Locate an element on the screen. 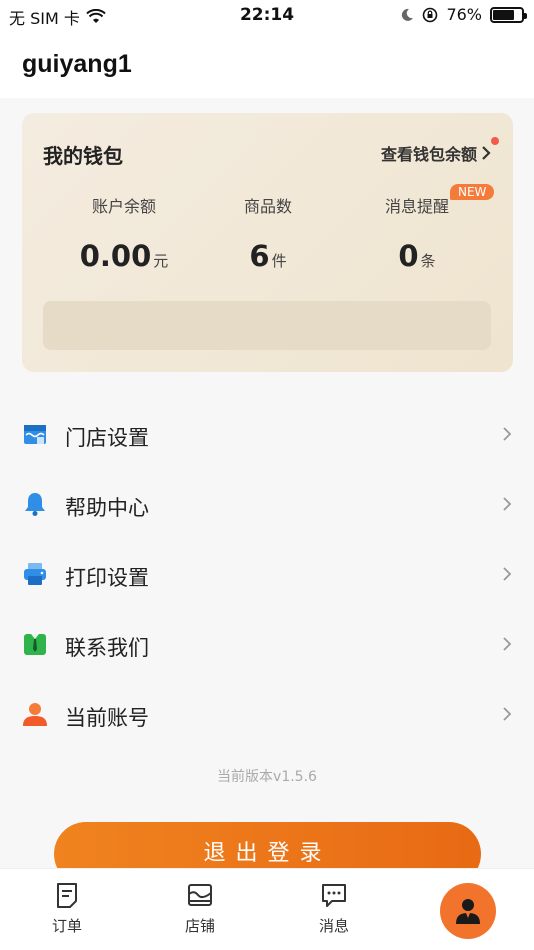  new-badge: NEW is located at coordinates (472, 192).